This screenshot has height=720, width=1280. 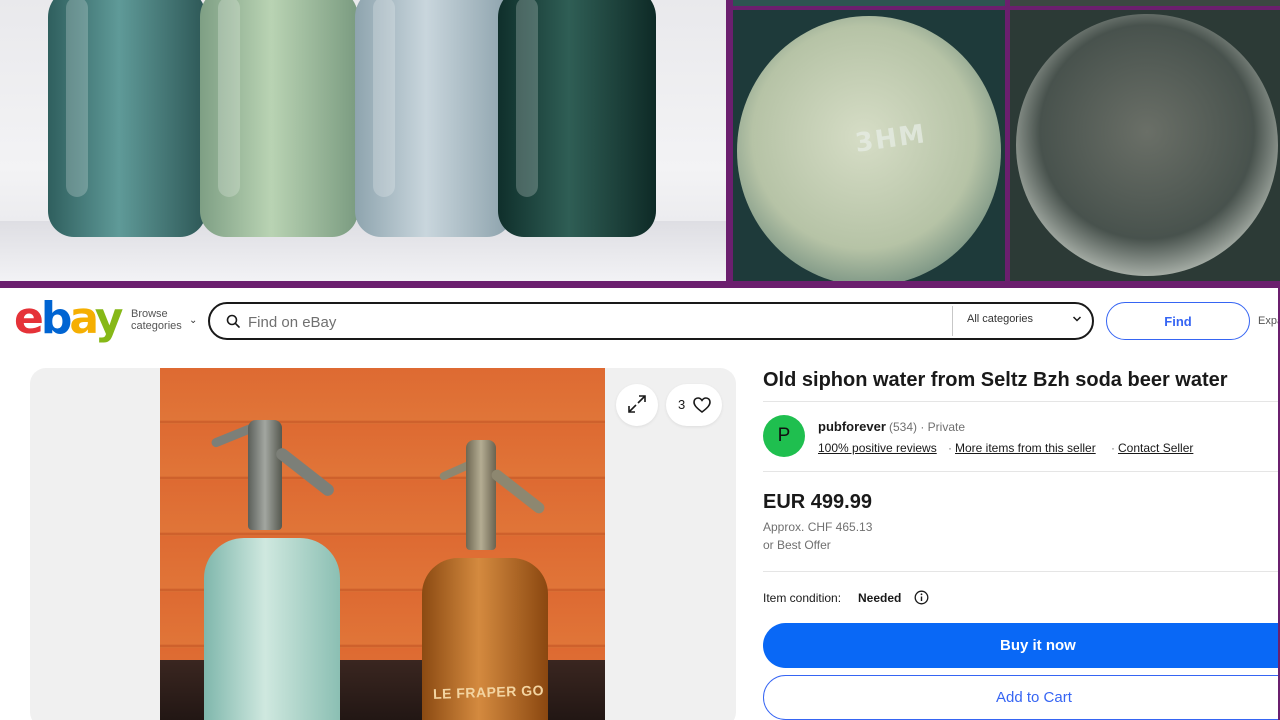 I want to click on find-button: Find, so click(x=1178, y=321).